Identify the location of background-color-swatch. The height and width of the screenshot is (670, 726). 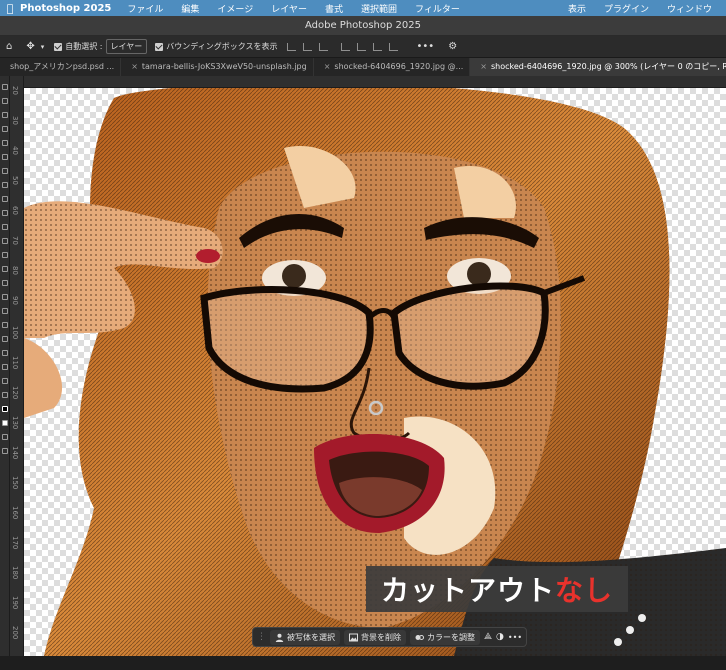
(4, 423).